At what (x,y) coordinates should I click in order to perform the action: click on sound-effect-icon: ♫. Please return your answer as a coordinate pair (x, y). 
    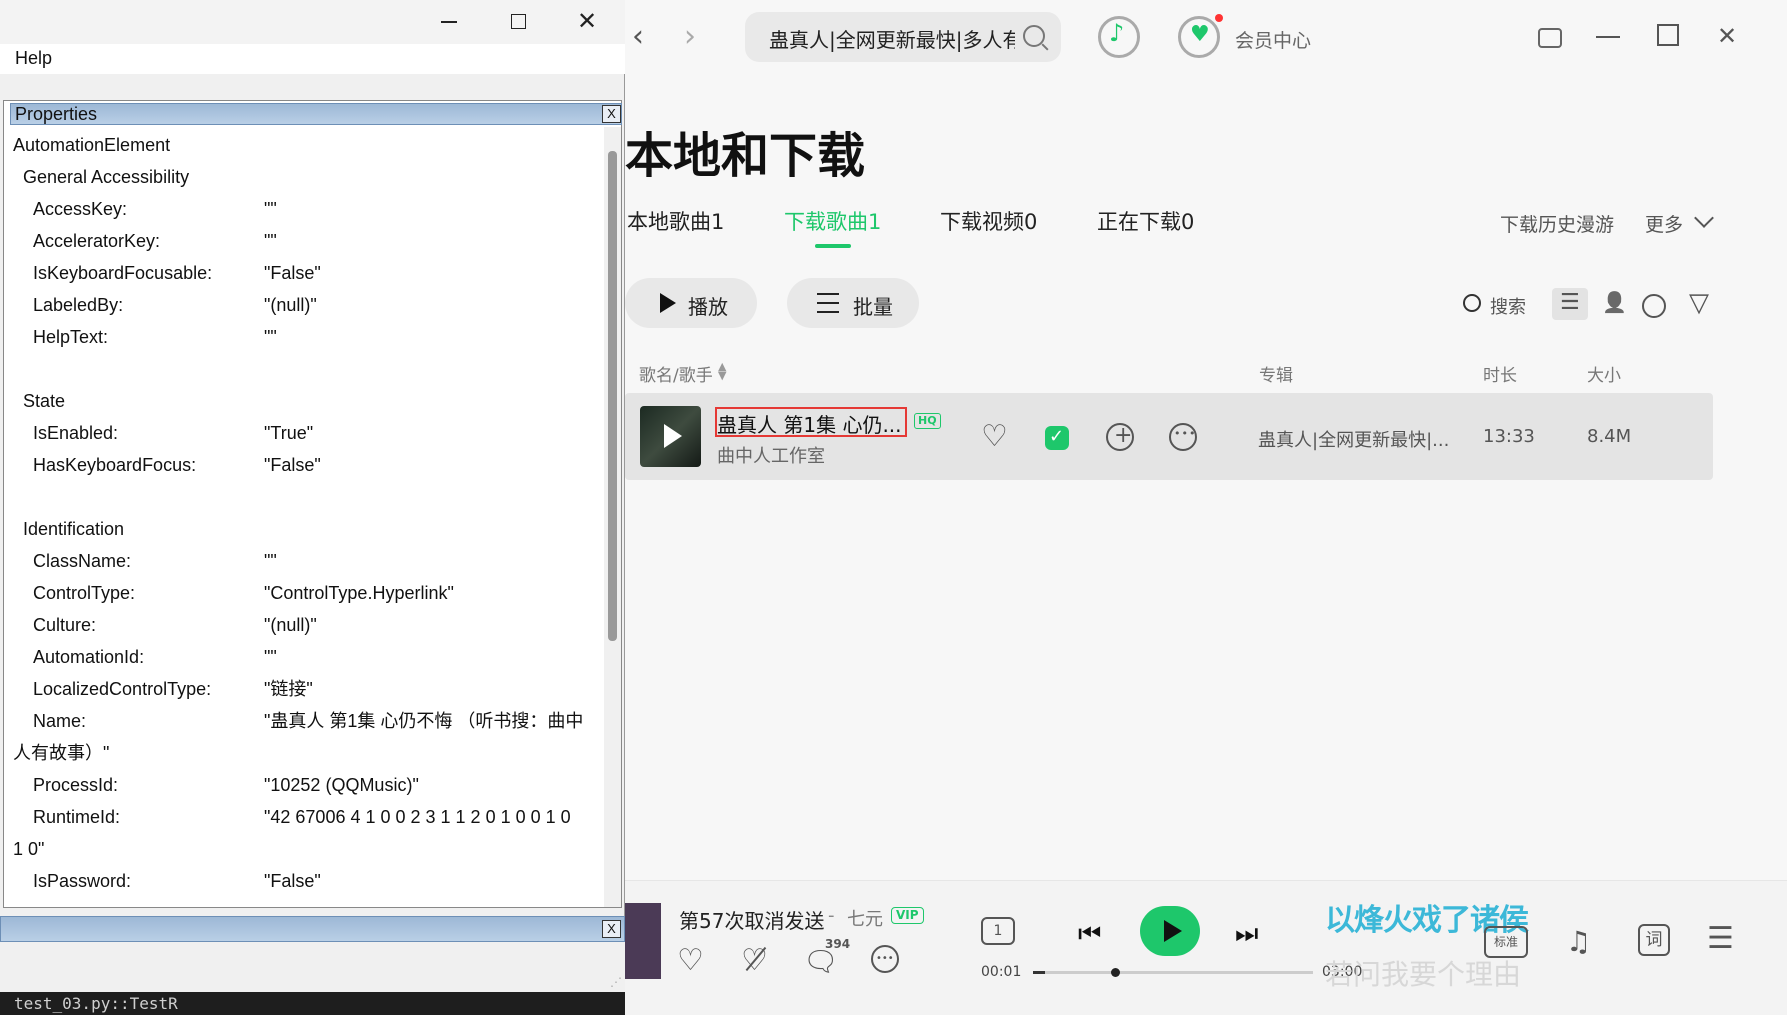
    Looking at the image, I should click on (1578, 941).